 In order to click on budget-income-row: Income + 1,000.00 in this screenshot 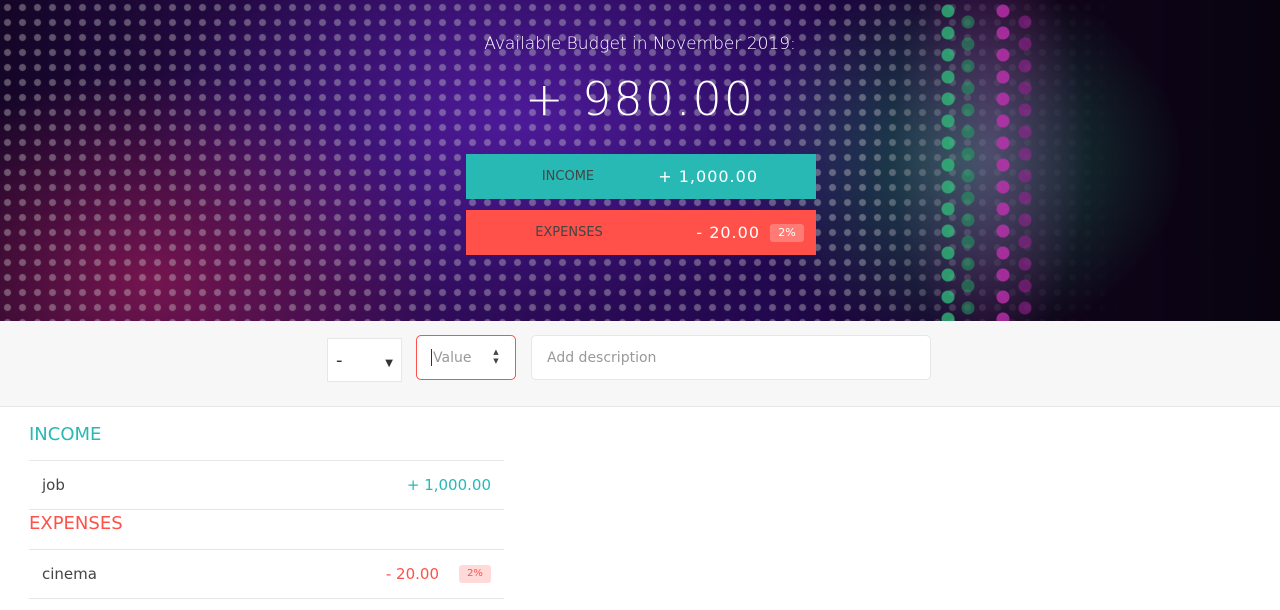, I will do `click(641, 176)`.